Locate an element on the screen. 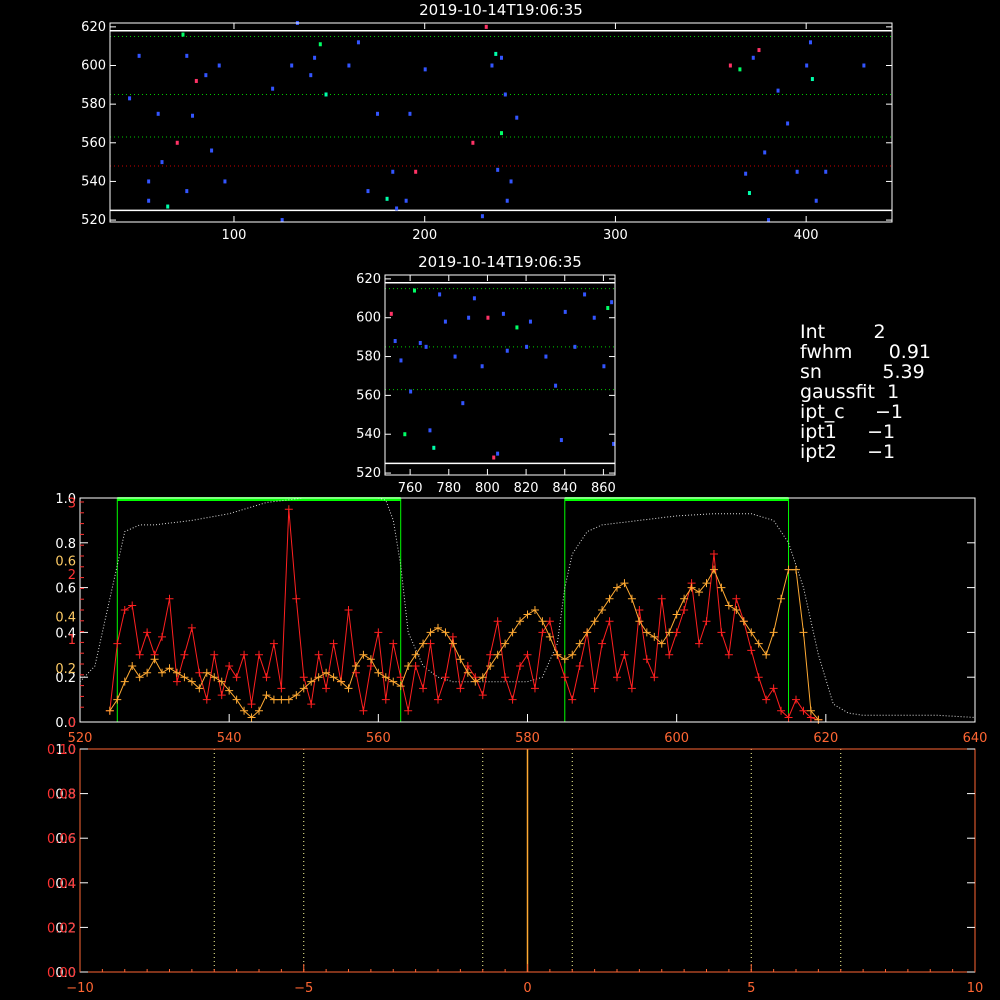  profile-ytick-label: 0.6 is located at coordinates (65, 589).